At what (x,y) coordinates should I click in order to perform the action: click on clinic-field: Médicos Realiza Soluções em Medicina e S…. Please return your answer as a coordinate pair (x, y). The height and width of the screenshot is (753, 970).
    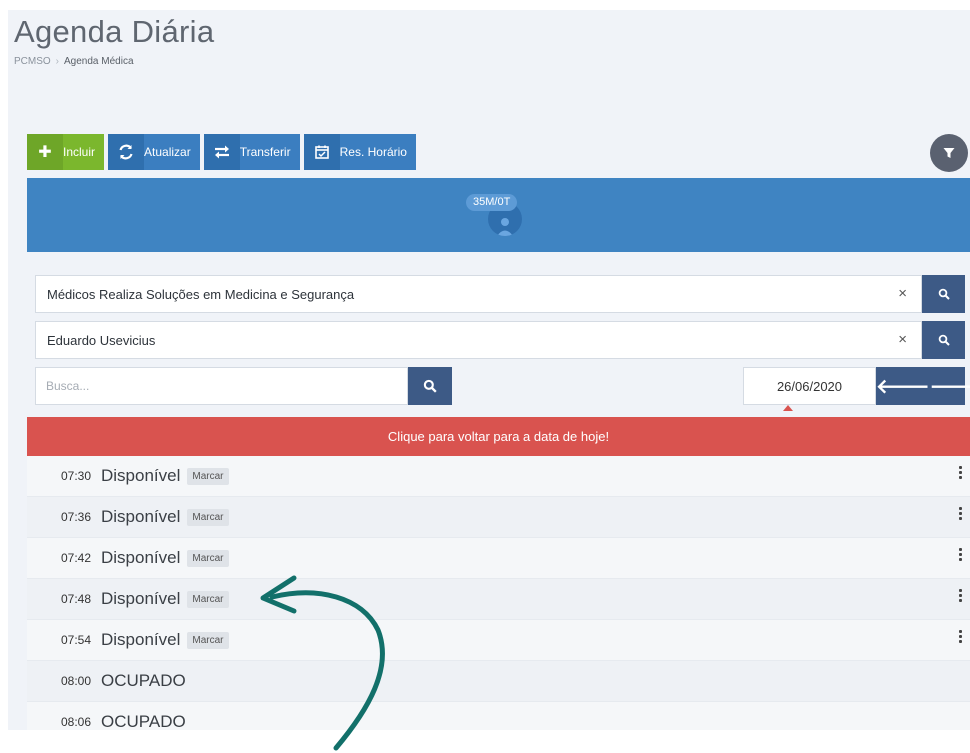
    Looking at the image, I should click on (478, 294).